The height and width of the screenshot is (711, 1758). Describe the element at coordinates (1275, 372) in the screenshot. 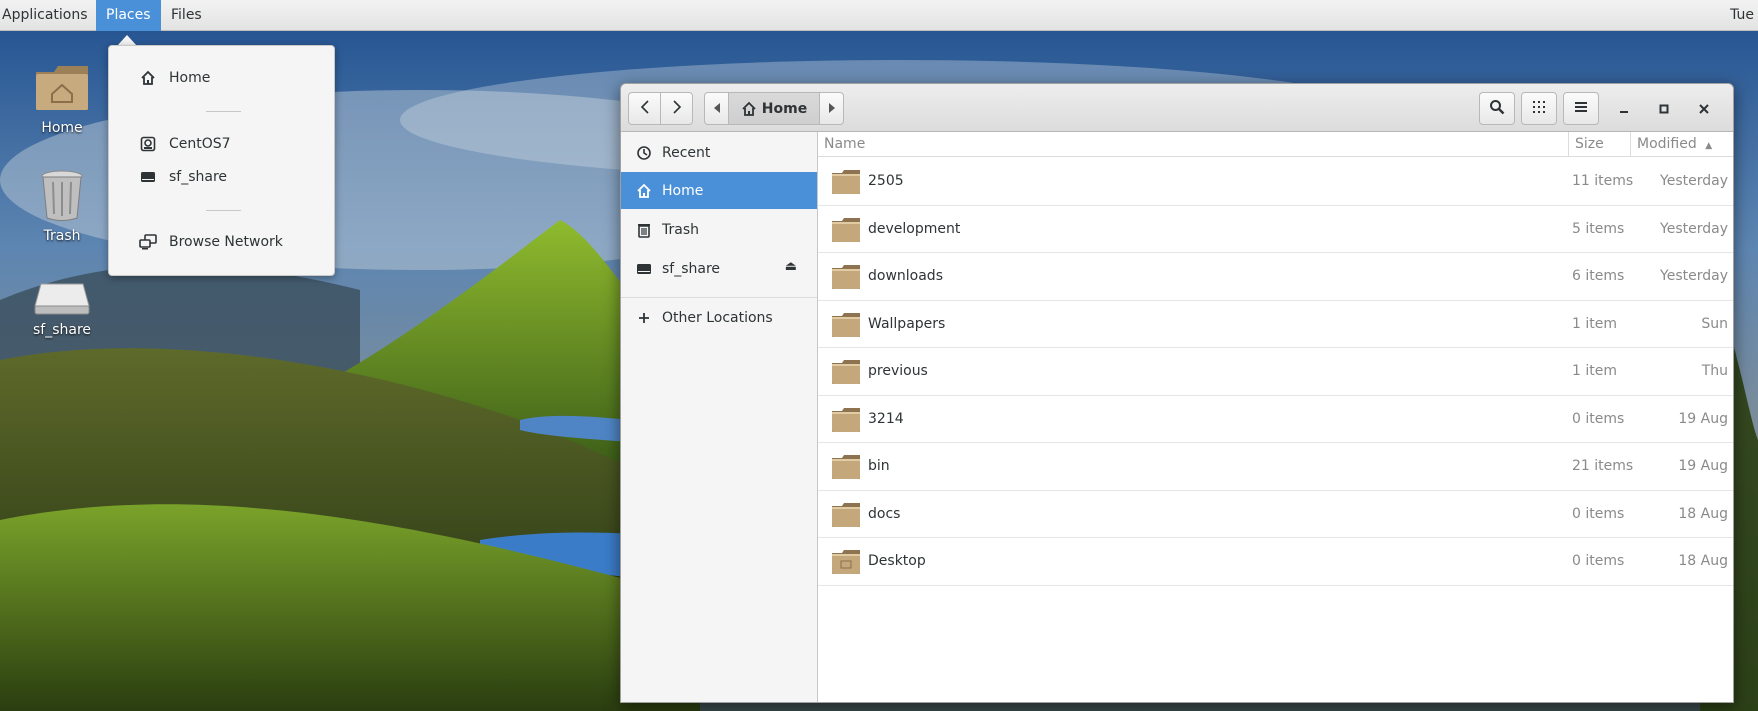

I see `table-row: previous 1 item Thu` at that location.